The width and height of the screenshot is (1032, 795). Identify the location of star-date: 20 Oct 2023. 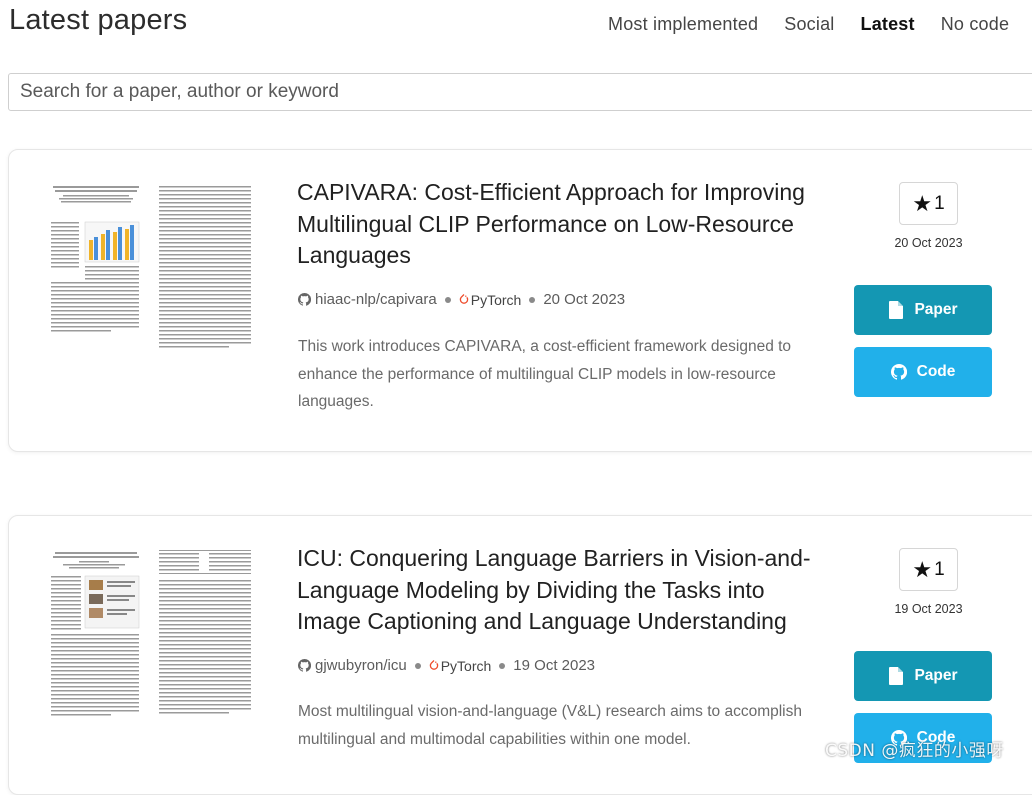
(928, 243).